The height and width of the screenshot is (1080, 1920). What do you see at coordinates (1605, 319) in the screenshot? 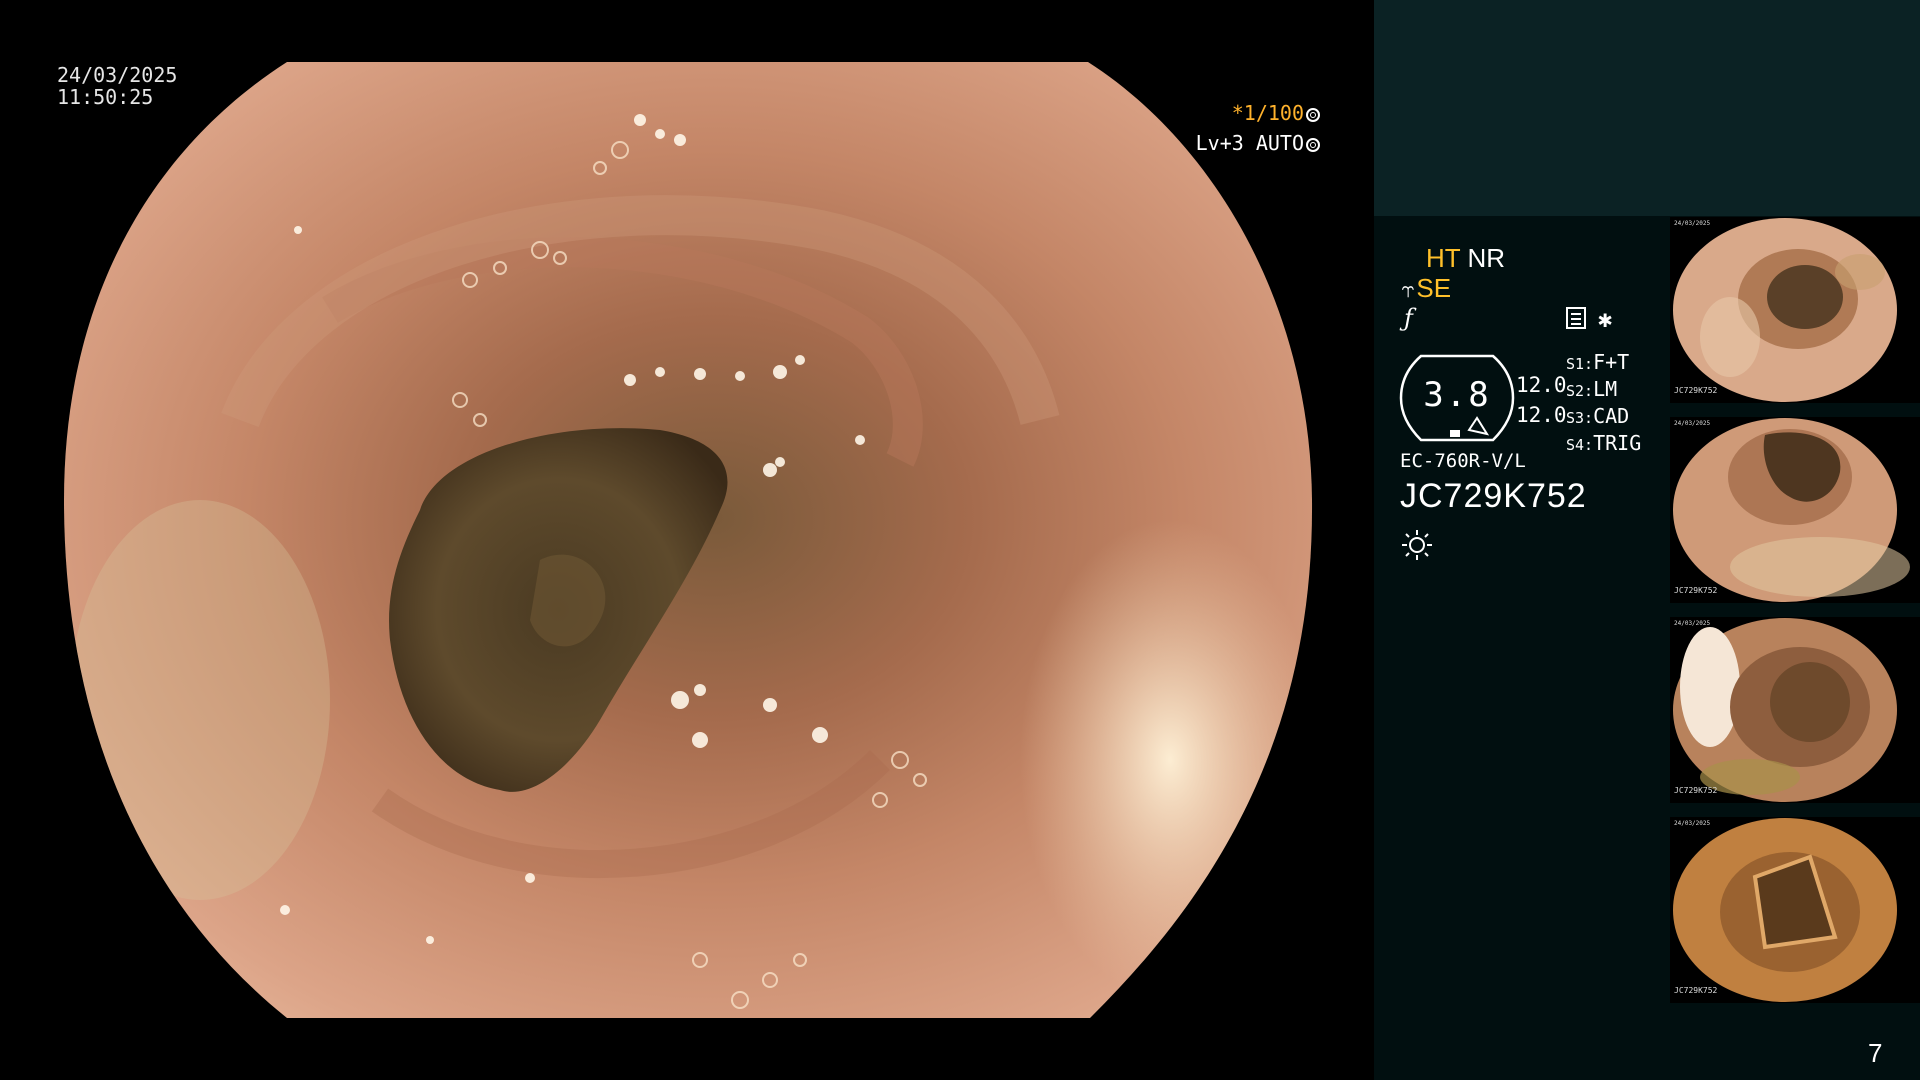
I see `star-icon: ✱` at bounding box center [1605, 319].